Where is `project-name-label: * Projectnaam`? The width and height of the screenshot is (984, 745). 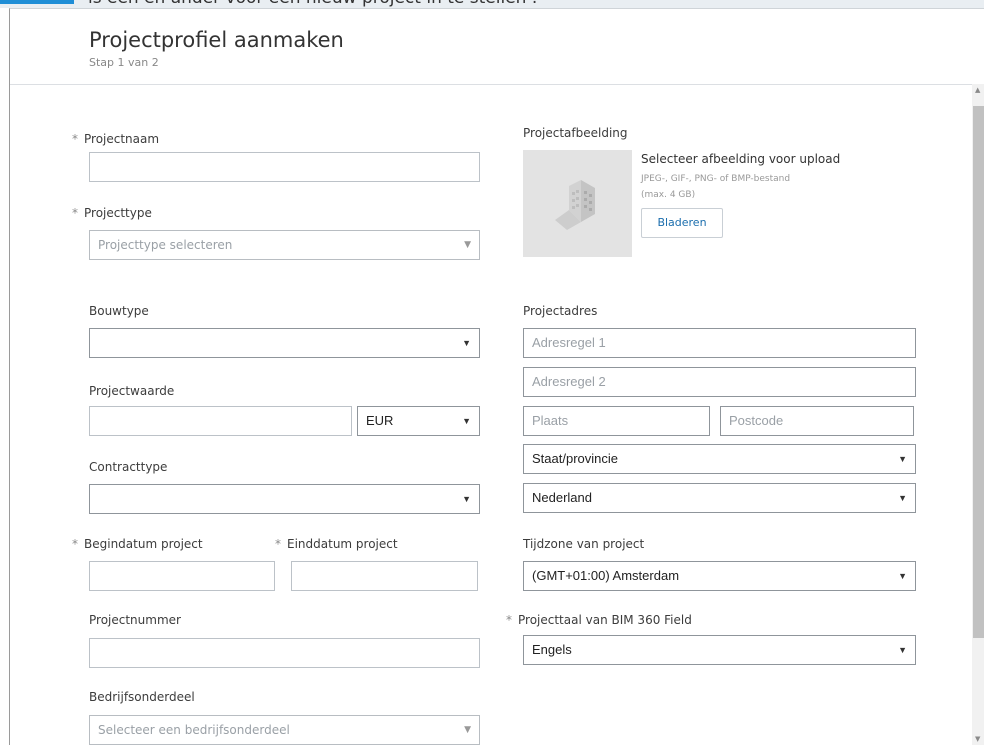 project-name-label: * Projectnaam is located at coordinates (116, 139).